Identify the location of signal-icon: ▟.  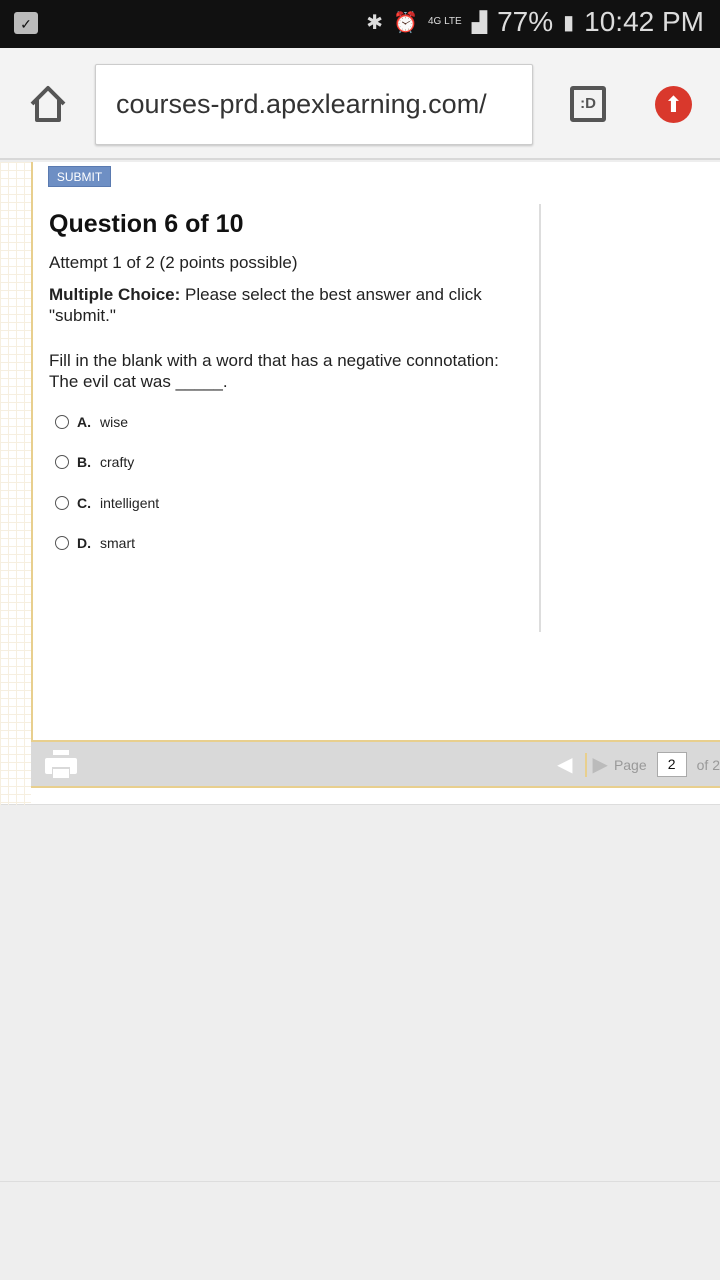
(479, 22).